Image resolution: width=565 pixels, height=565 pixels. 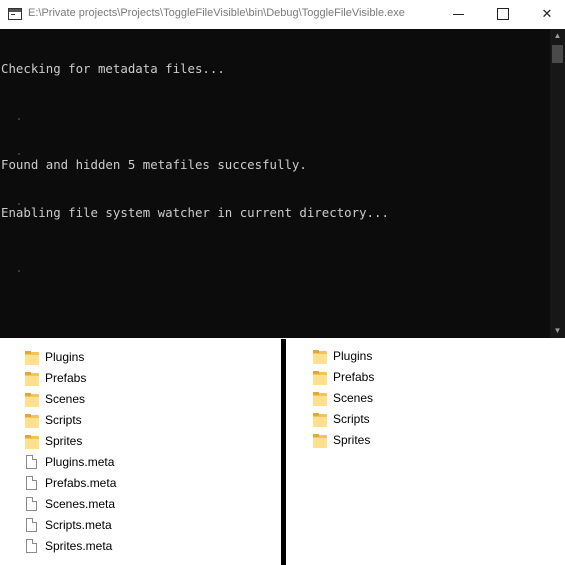 I want to click on minimize-button, so click(x=459, y=14).